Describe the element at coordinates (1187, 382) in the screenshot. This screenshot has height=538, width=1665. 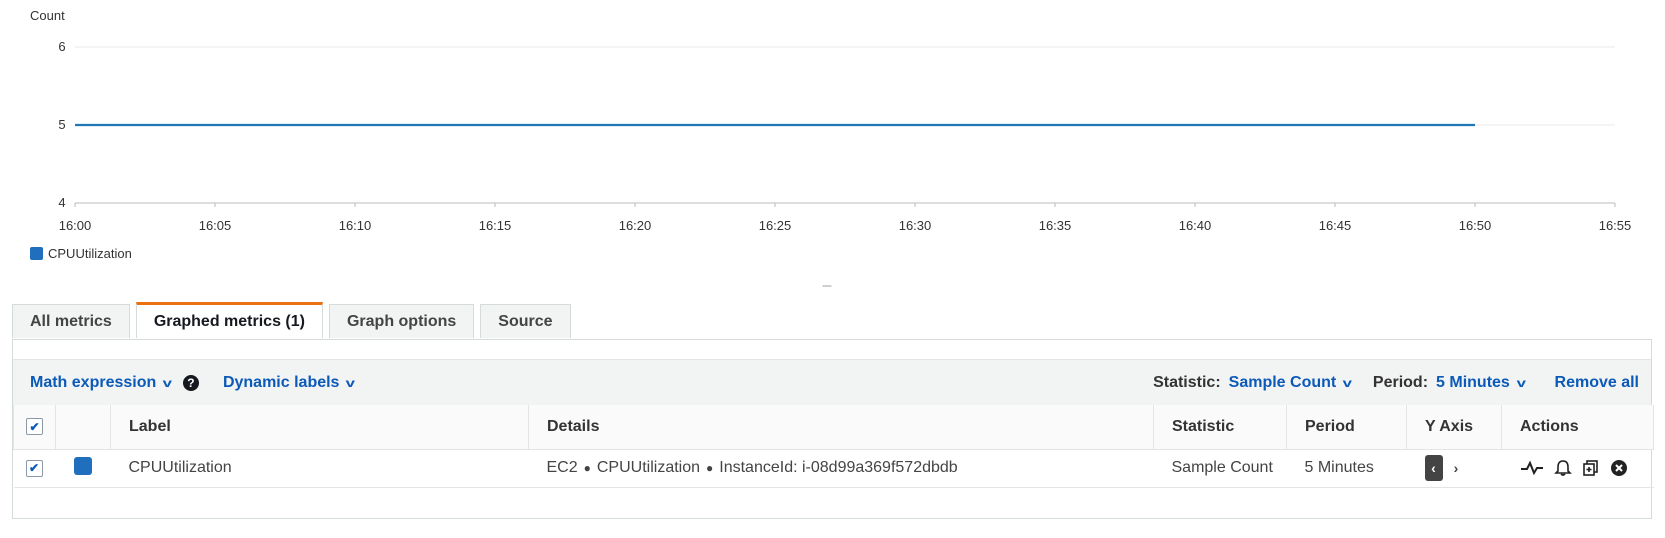
I see `statistic-label: Statistic:` at that location.